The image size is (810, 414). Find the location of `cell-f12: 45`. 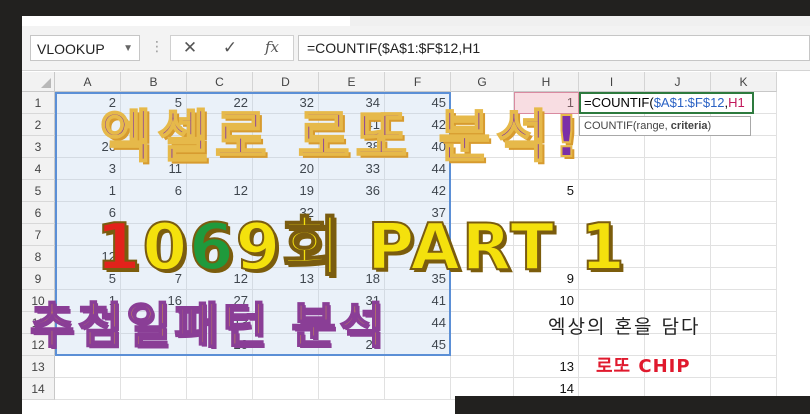

cell-f12: 45 is located at coordinates (418, 345).